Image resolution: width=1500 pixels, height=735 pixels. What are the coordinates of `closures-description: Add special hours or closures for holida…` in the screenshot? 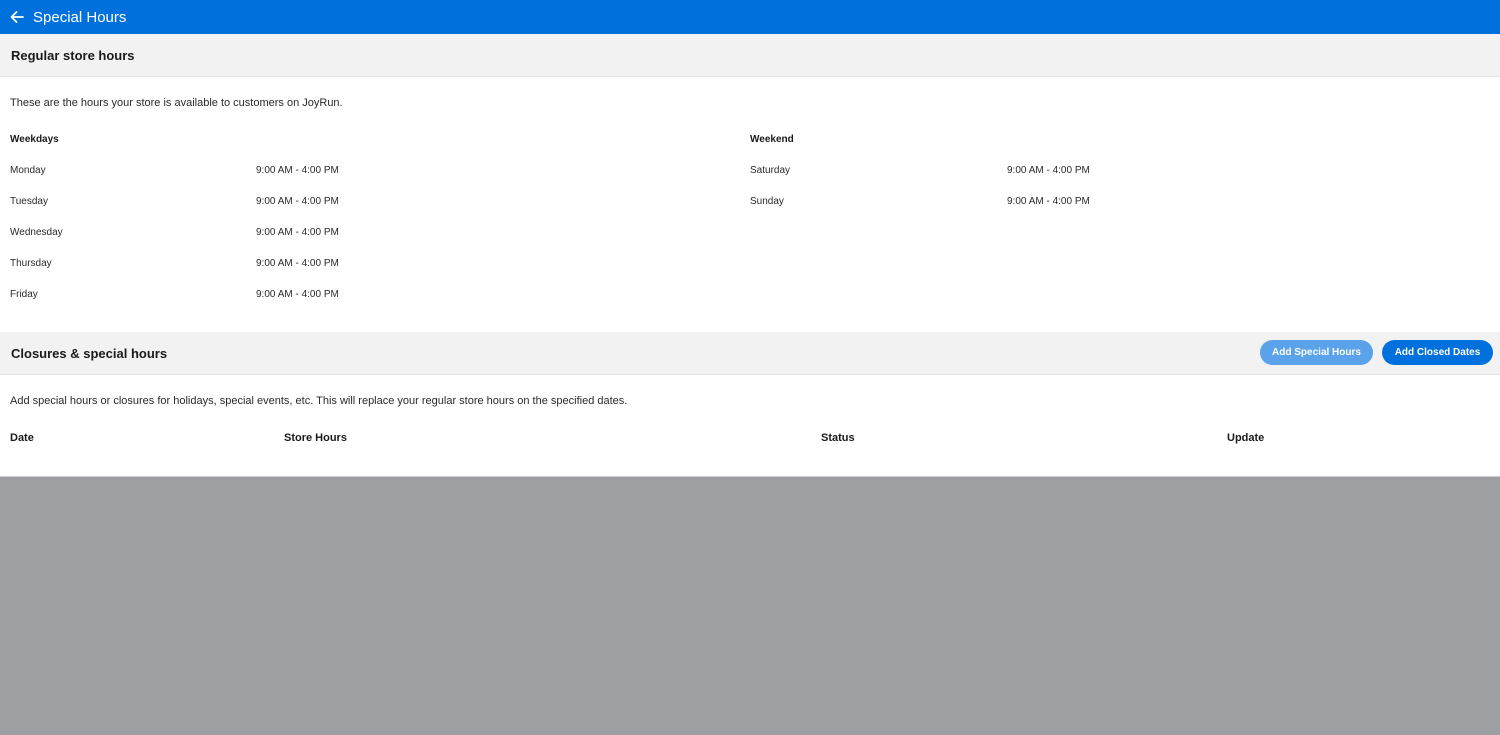 It's located at (319, 401).